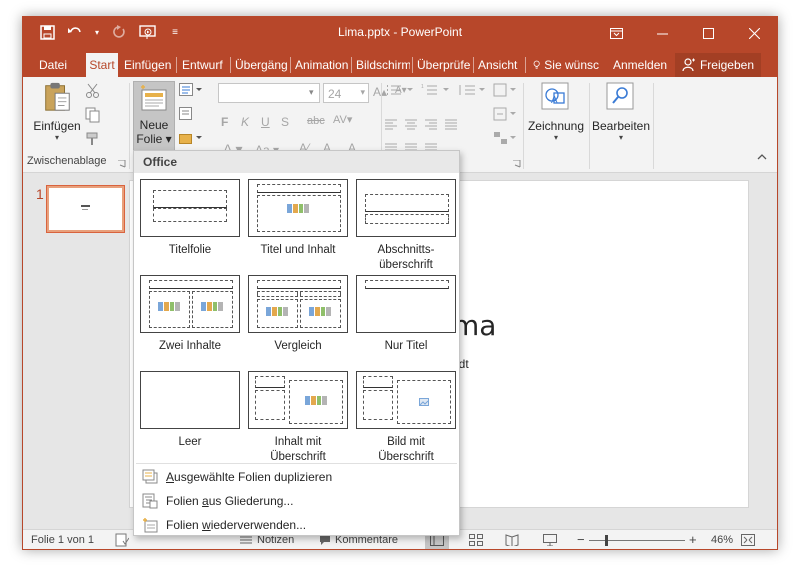 This screenshot has height=569, width=795. Describe the element at coordinates (443, 65) in the screenshot. I see `tab-ueberpruefen: Überprüfe` at that location.